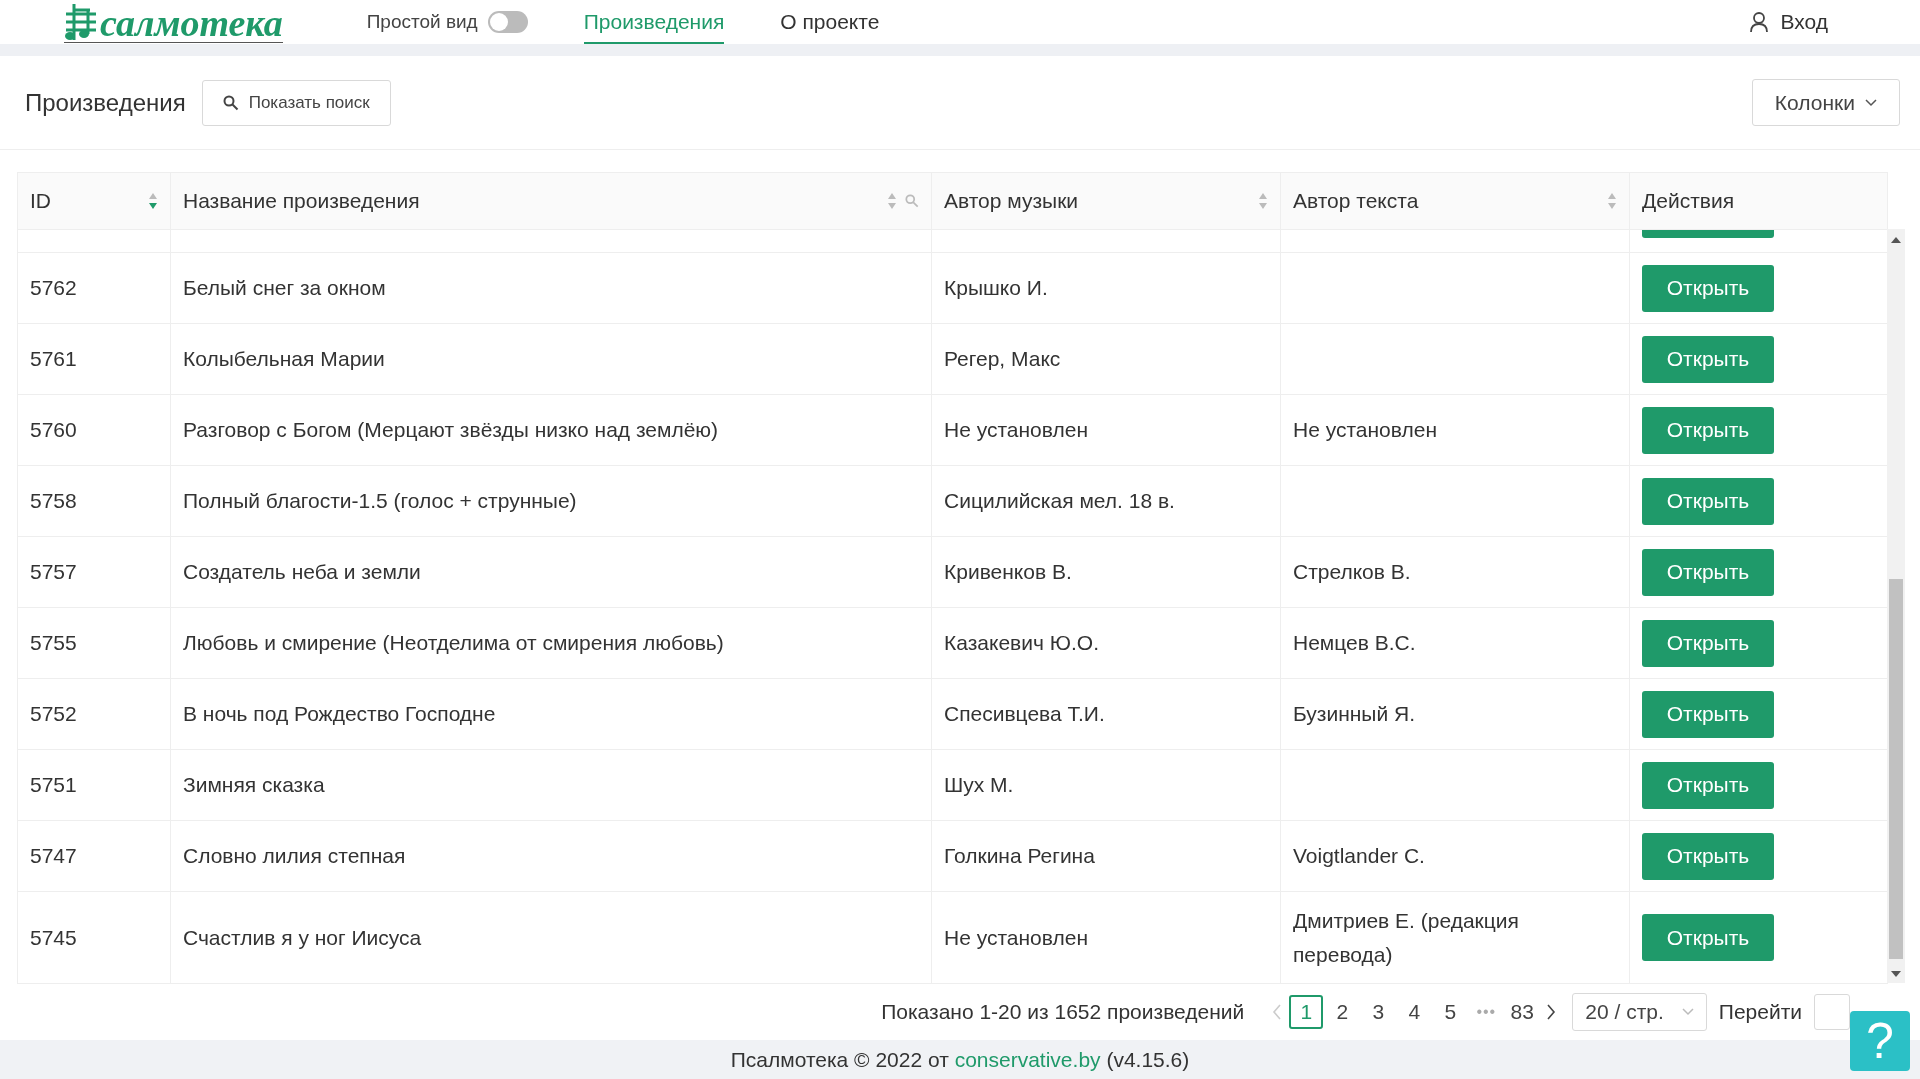 The height and width of the screenshot is (1079, 1920). I want to click on columns-button: Колонки, so click(1825, 102).